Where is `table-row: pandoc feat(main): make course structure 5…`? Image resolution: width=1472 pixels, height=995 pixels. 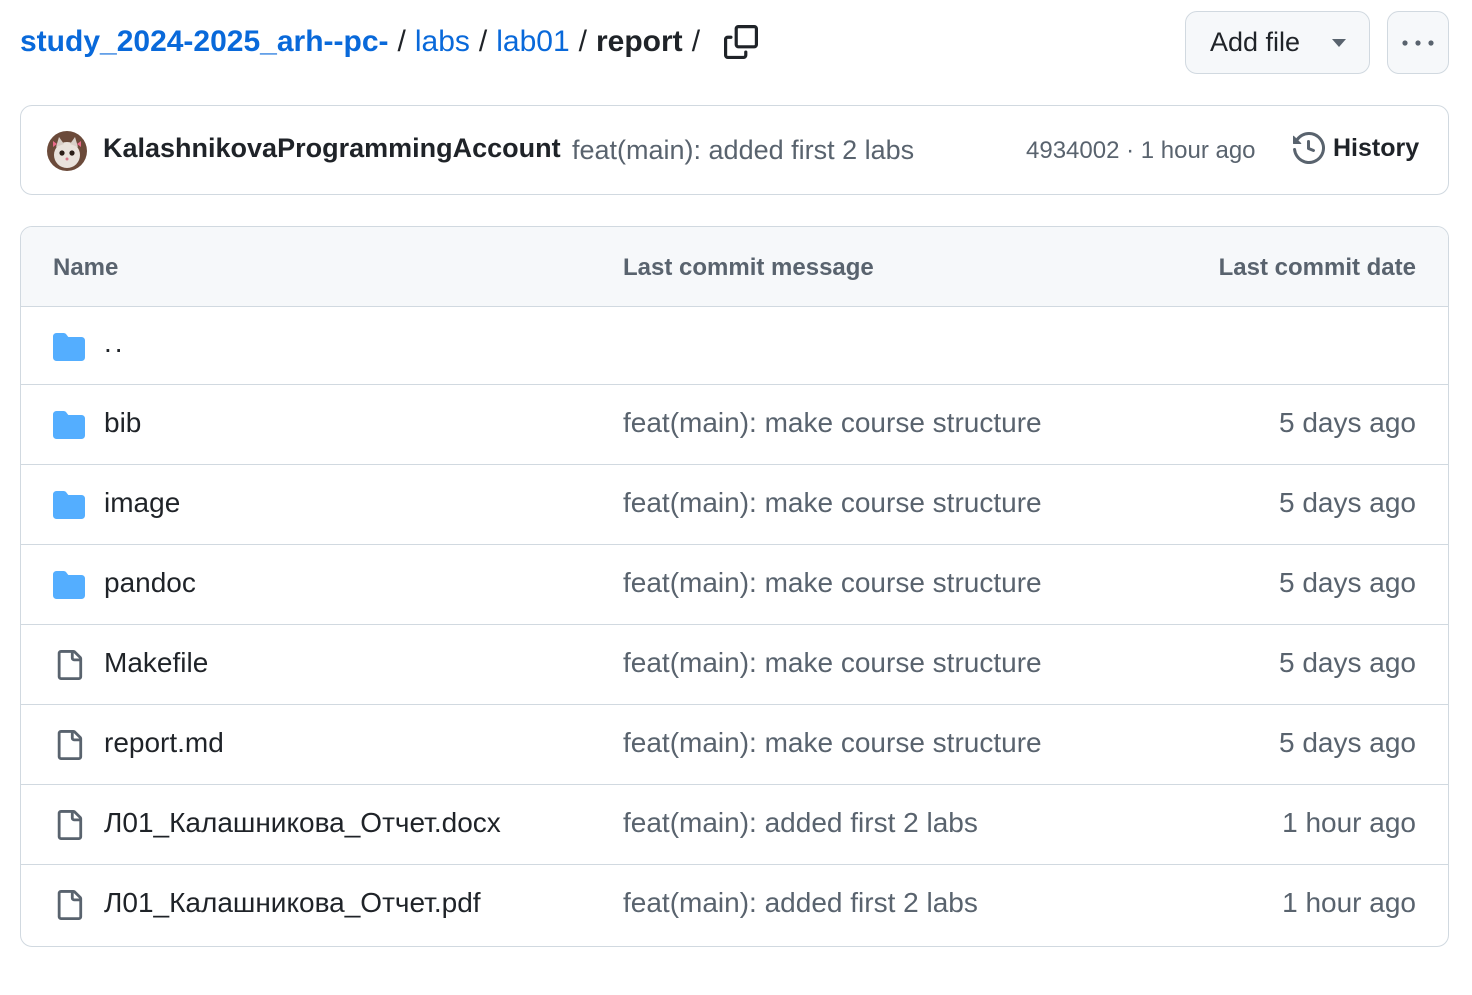
table-row: pandoc feat(main): make course structure 5… is located at coordinates (734, 585).